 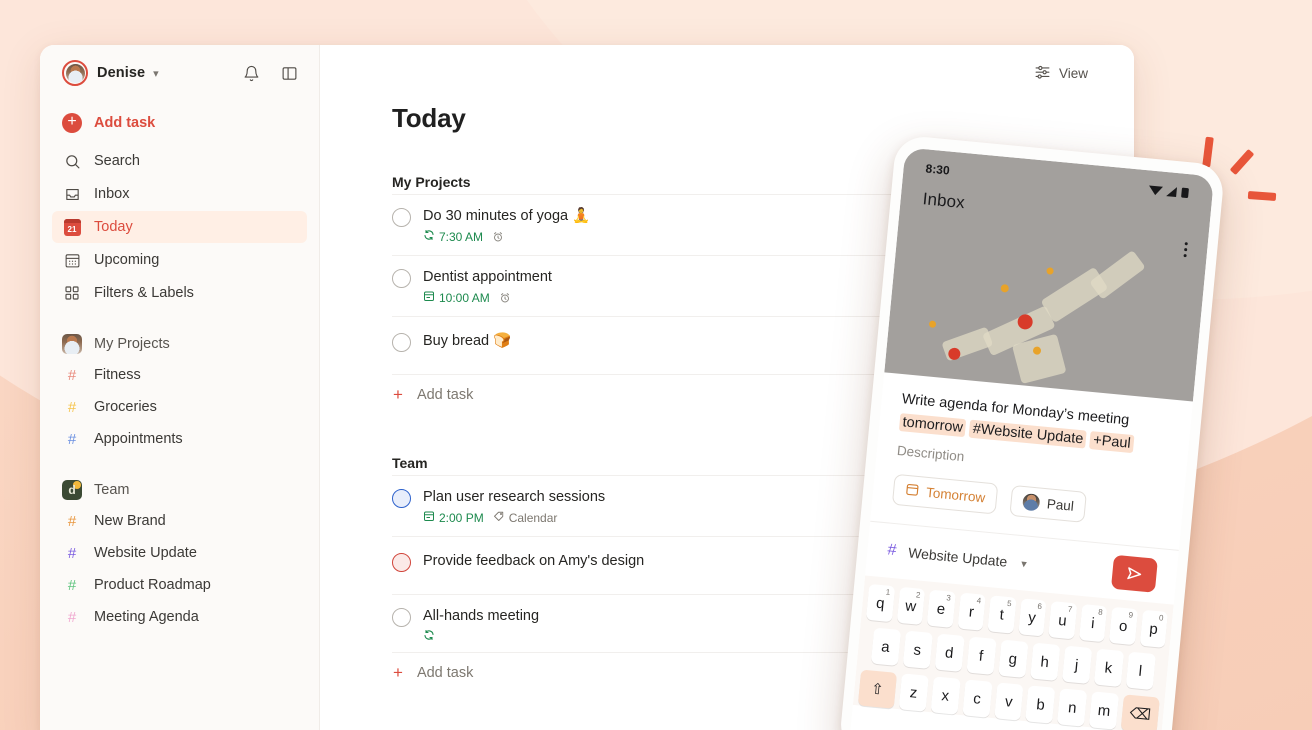 What do you see at coordinates (179, 407) in the screenshot?
I see `sidebar-item-groceries: # Groceries` at bounding box center [179, 407].